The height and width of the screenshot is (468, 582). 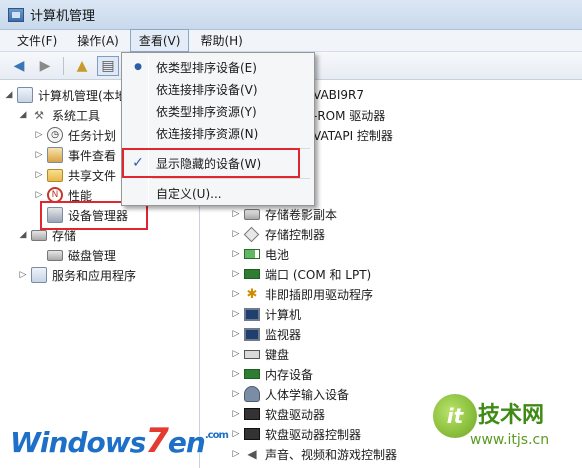 What do you see at coordinates (59, 115) in the screenshot?
I see `tree-item-system-tools: ◢ ⚒ 系统工具` at bounding box center [59, 115].